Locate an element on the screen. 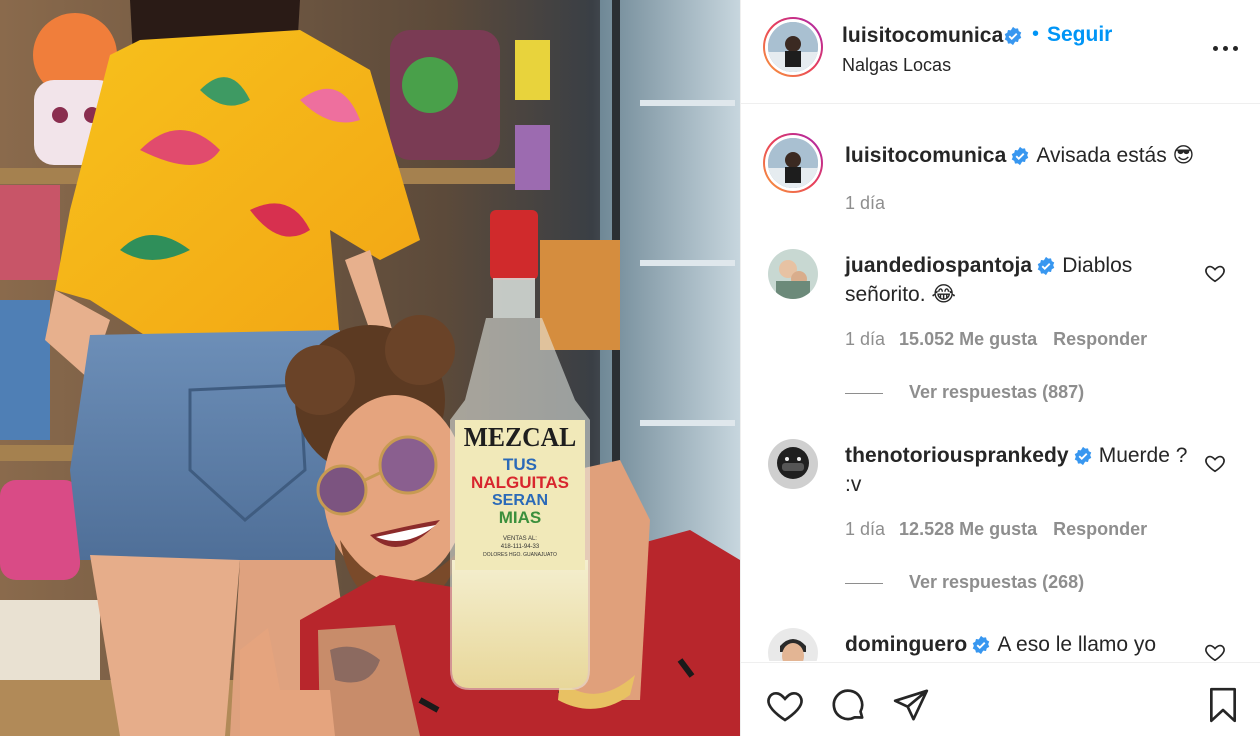 The image size is (1260, 736). more-options-icon is located at coordinates (1226, 48).